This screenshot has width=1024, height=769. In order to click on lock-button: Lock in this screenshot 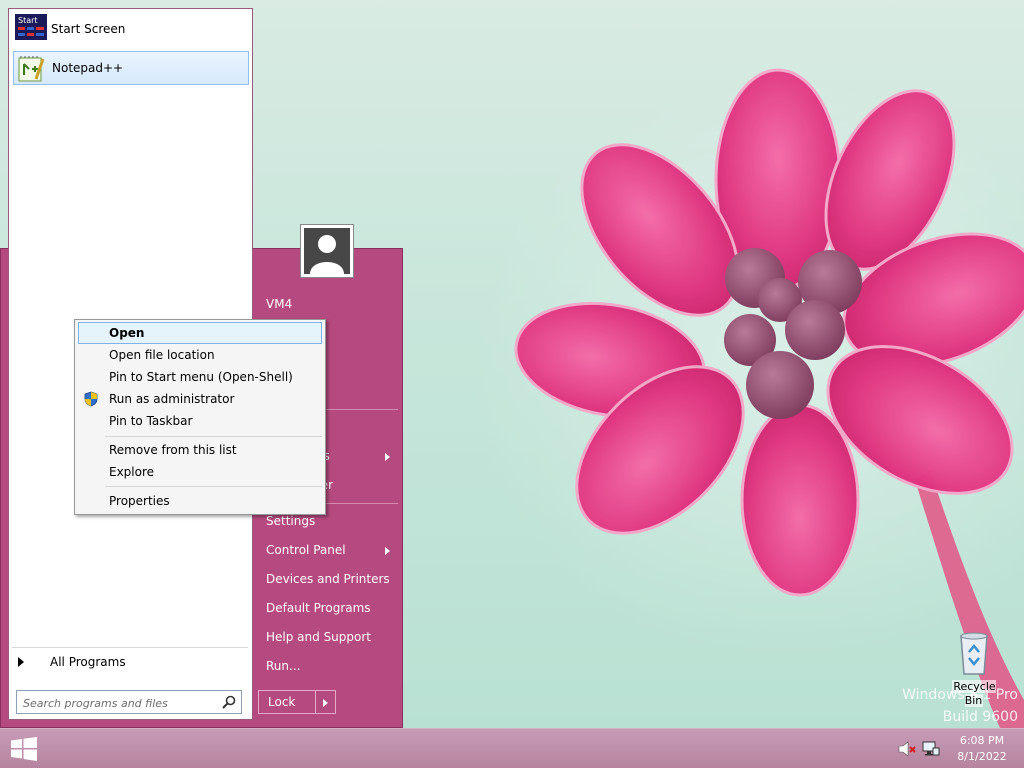, I will do `click(287, 702)`.